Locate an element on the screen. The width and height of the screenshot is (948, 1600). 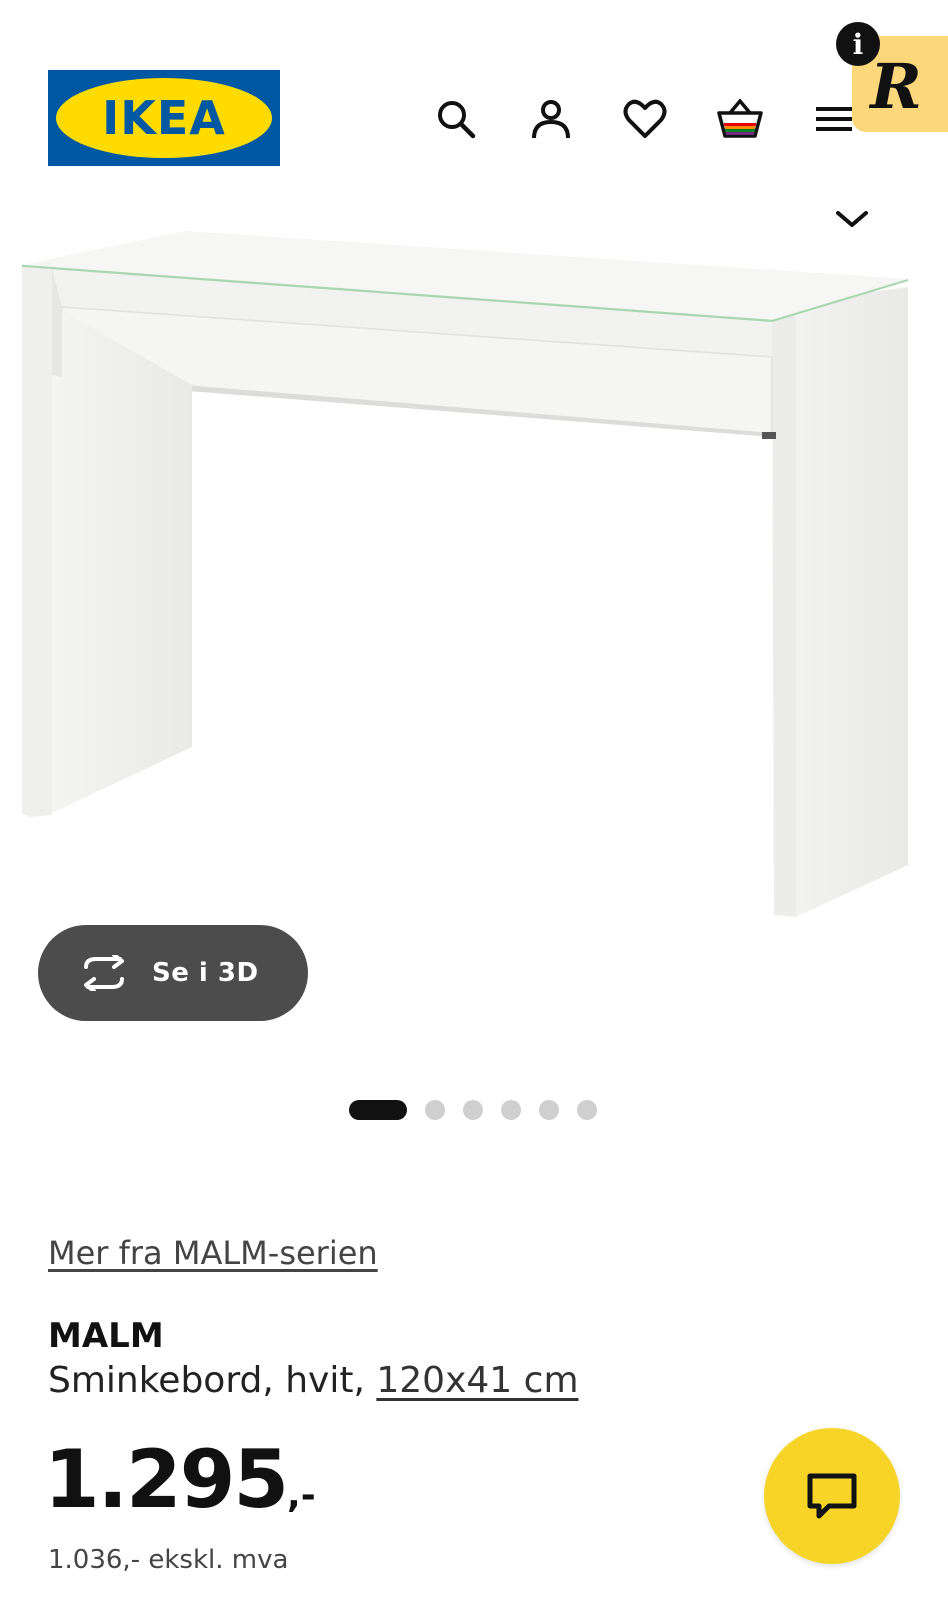
product-name: MALM is located at coordinates (106, 1336).